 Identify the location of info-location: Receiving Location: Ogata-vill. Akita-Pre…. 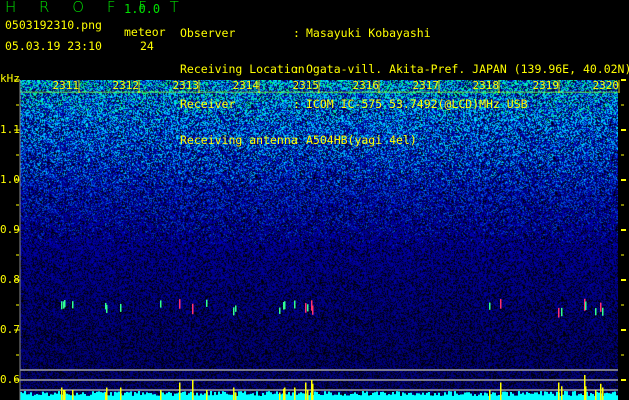
(404, 68).